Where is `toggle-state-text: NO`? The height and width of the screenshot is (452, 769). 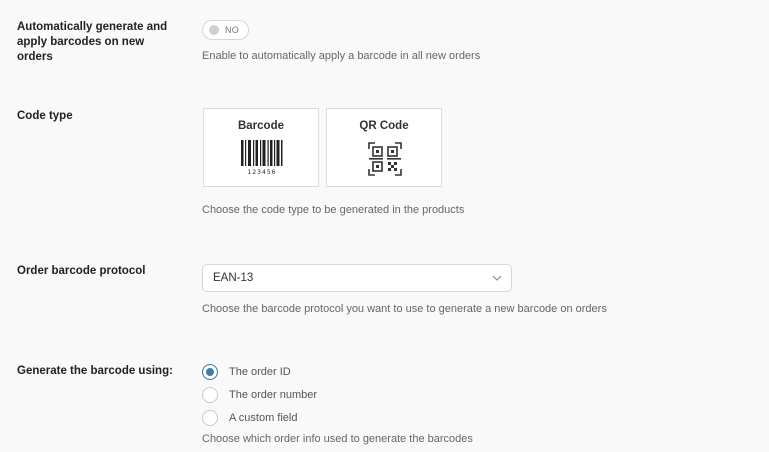 toggle-state-text: NO is located at coordinates (232, 30).